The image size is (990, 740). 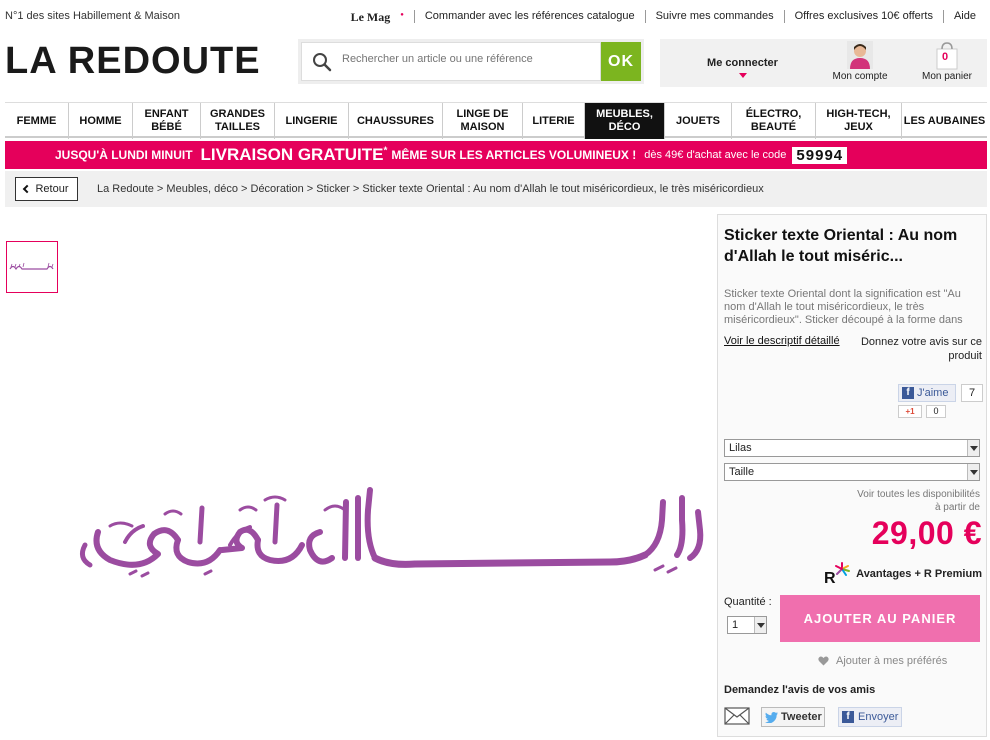 I want to click on facebook-send-button: f Envoyer, so click(x=870, y=717).